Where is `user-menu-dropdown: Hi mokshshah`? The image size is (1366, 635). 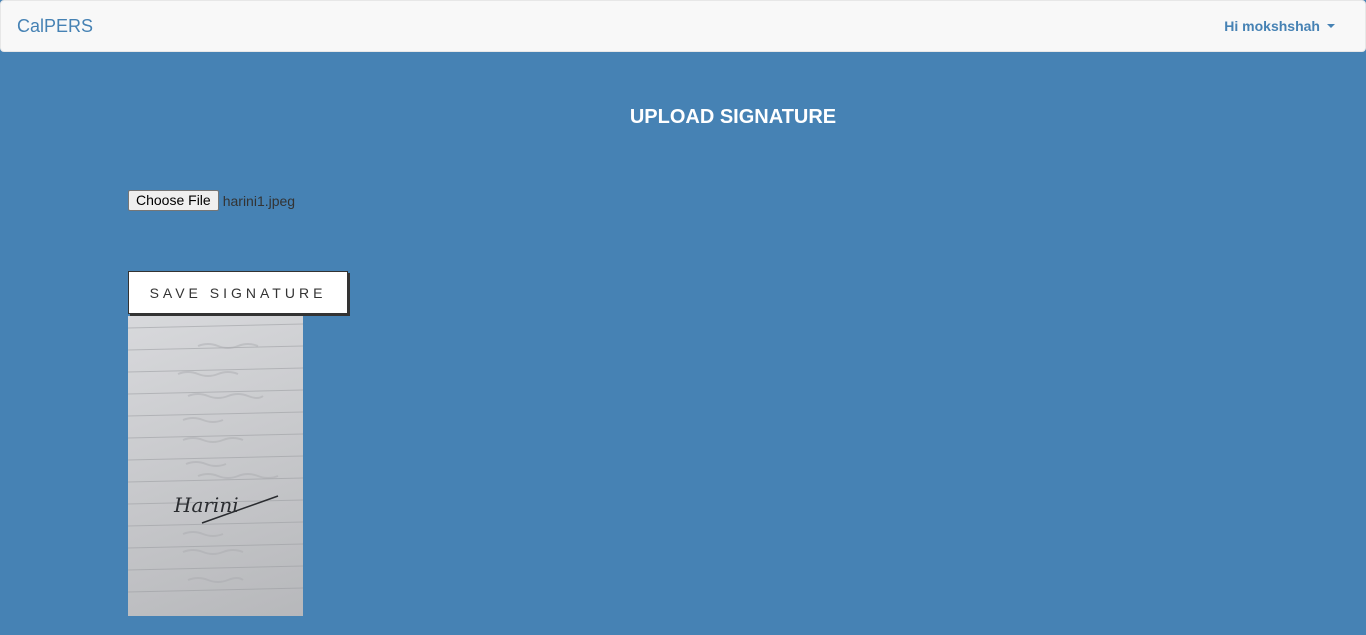 user-menu-dropdown: Hi mokshshah is located at coordinates (1279, 26).